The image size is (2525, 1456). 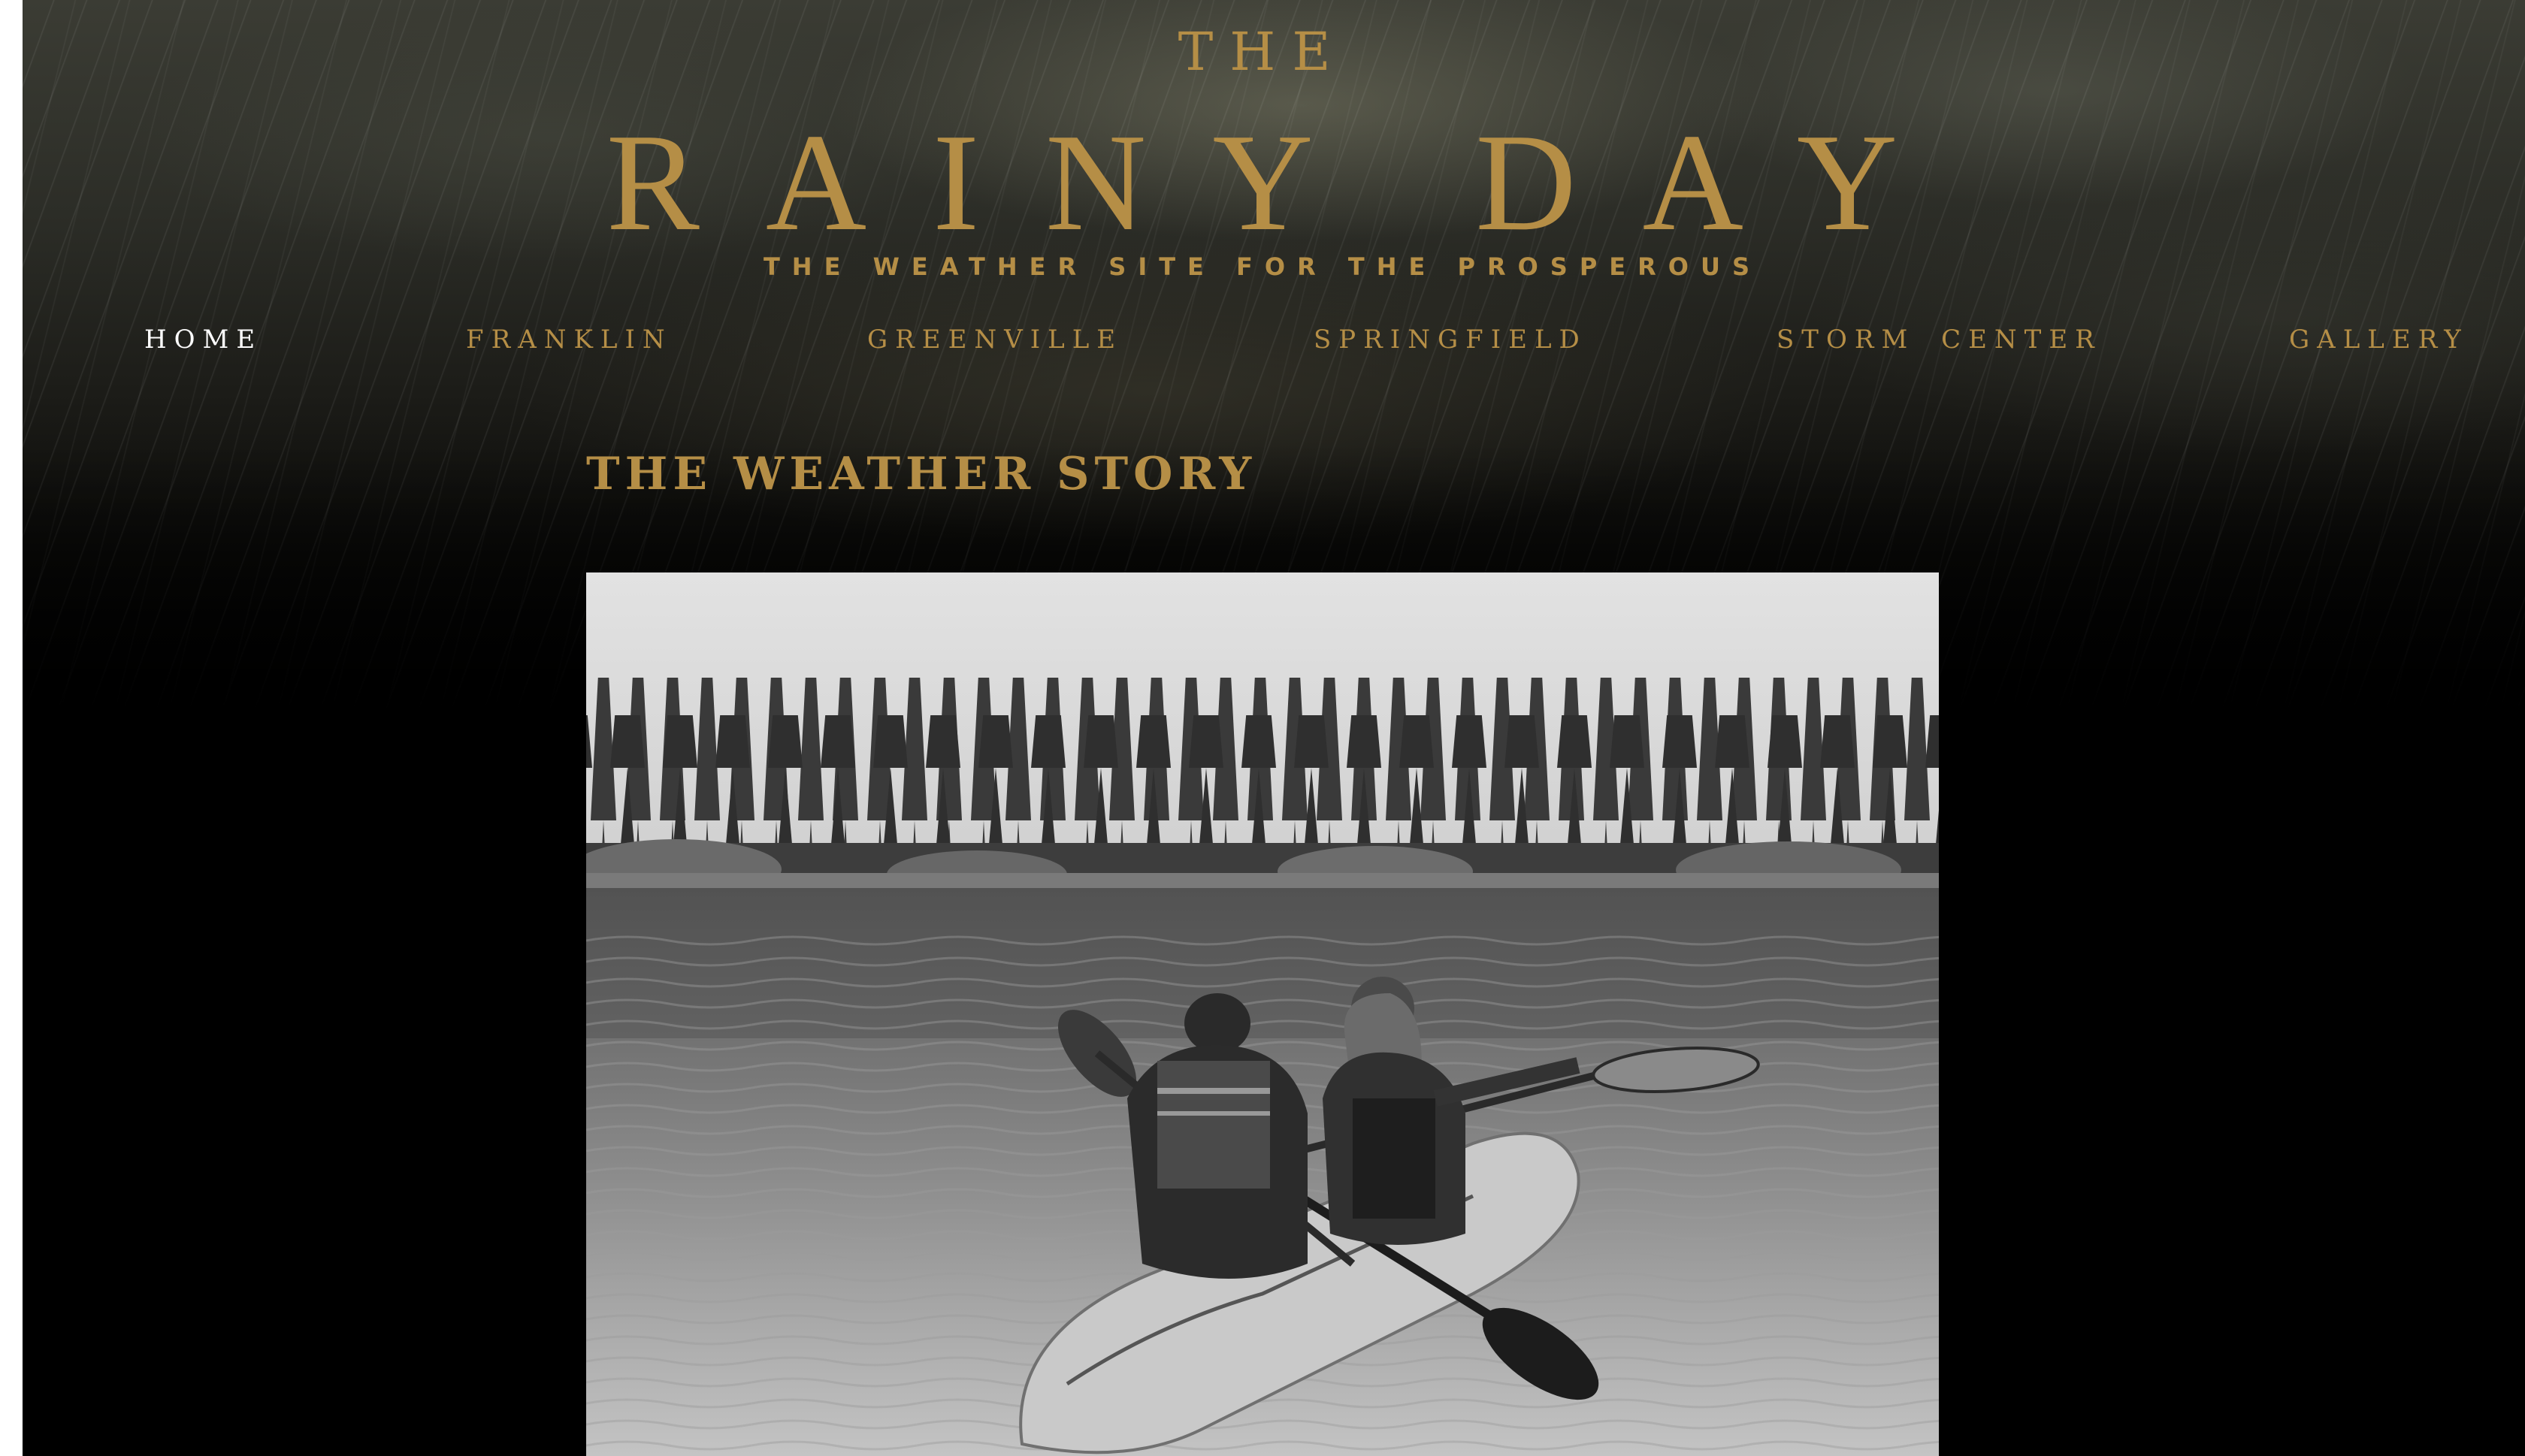 I want to click on nav-item-storm-center: STORM CENTER, so click(x=1940, y=340).